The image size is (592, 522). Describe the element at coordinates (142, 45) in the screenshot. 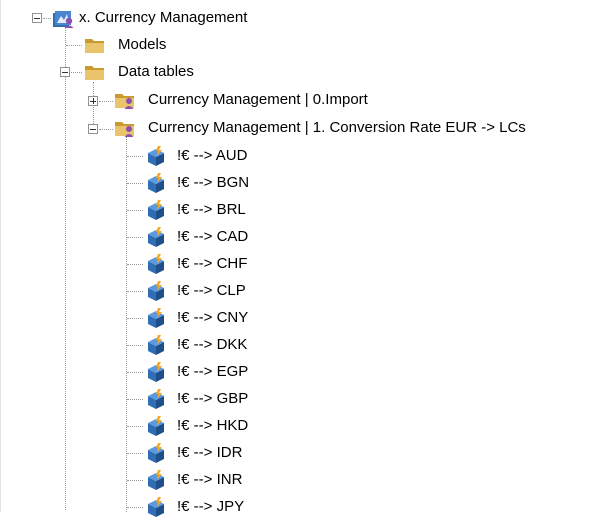

I see `tree-node-models-label: Models` at that location.